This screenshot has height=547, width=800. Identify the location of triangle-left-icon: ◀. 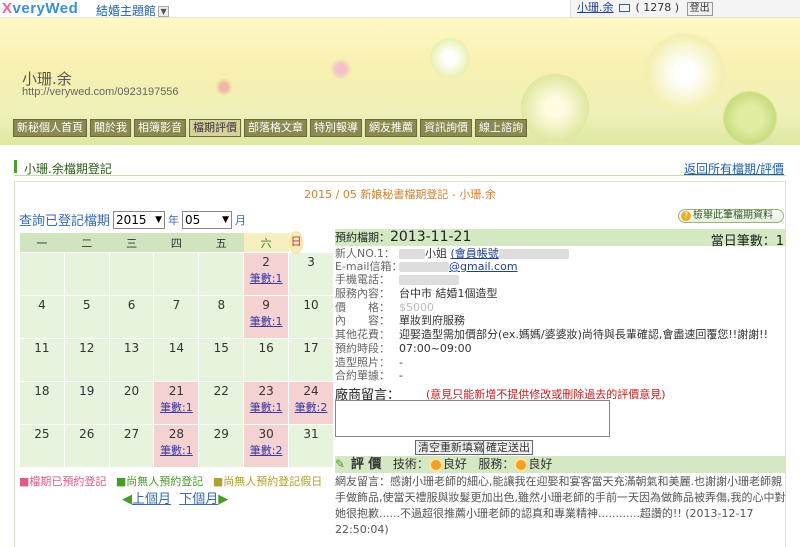
(127, 499).